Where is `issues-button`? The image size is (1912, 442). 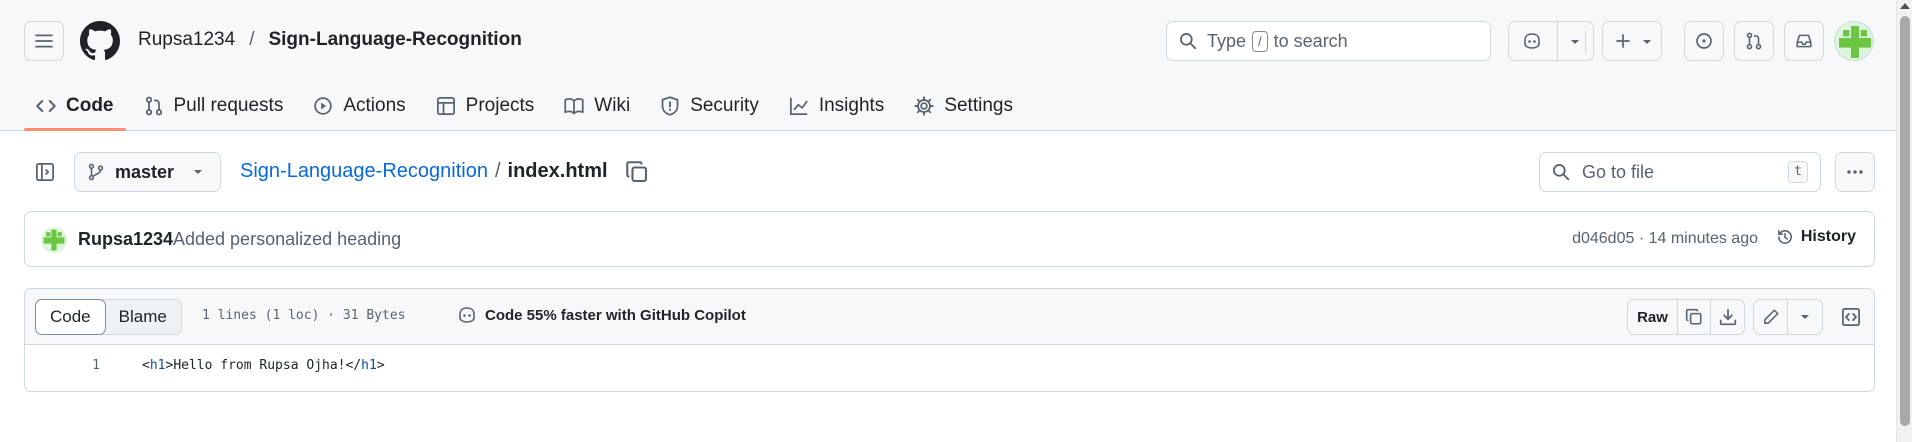 issues-button is located at coordinates (1704, 41).